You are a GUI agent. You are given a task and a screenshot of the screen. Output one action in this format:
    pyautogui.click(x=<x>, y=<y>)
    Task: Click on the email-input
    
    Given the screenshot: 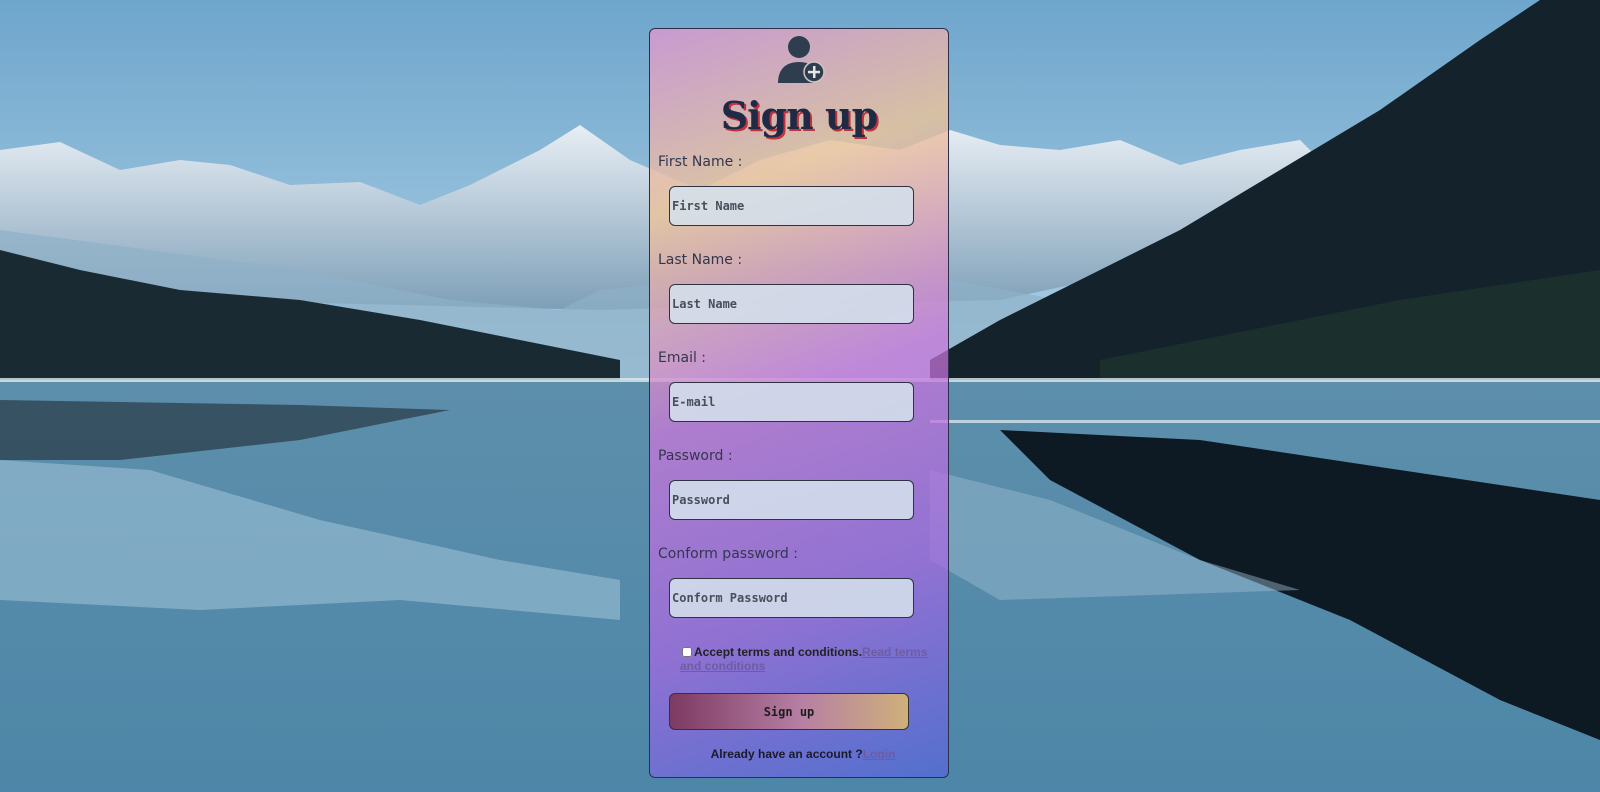 What is the action you would take?
    pyautogui.click(x=791, y=402)
    